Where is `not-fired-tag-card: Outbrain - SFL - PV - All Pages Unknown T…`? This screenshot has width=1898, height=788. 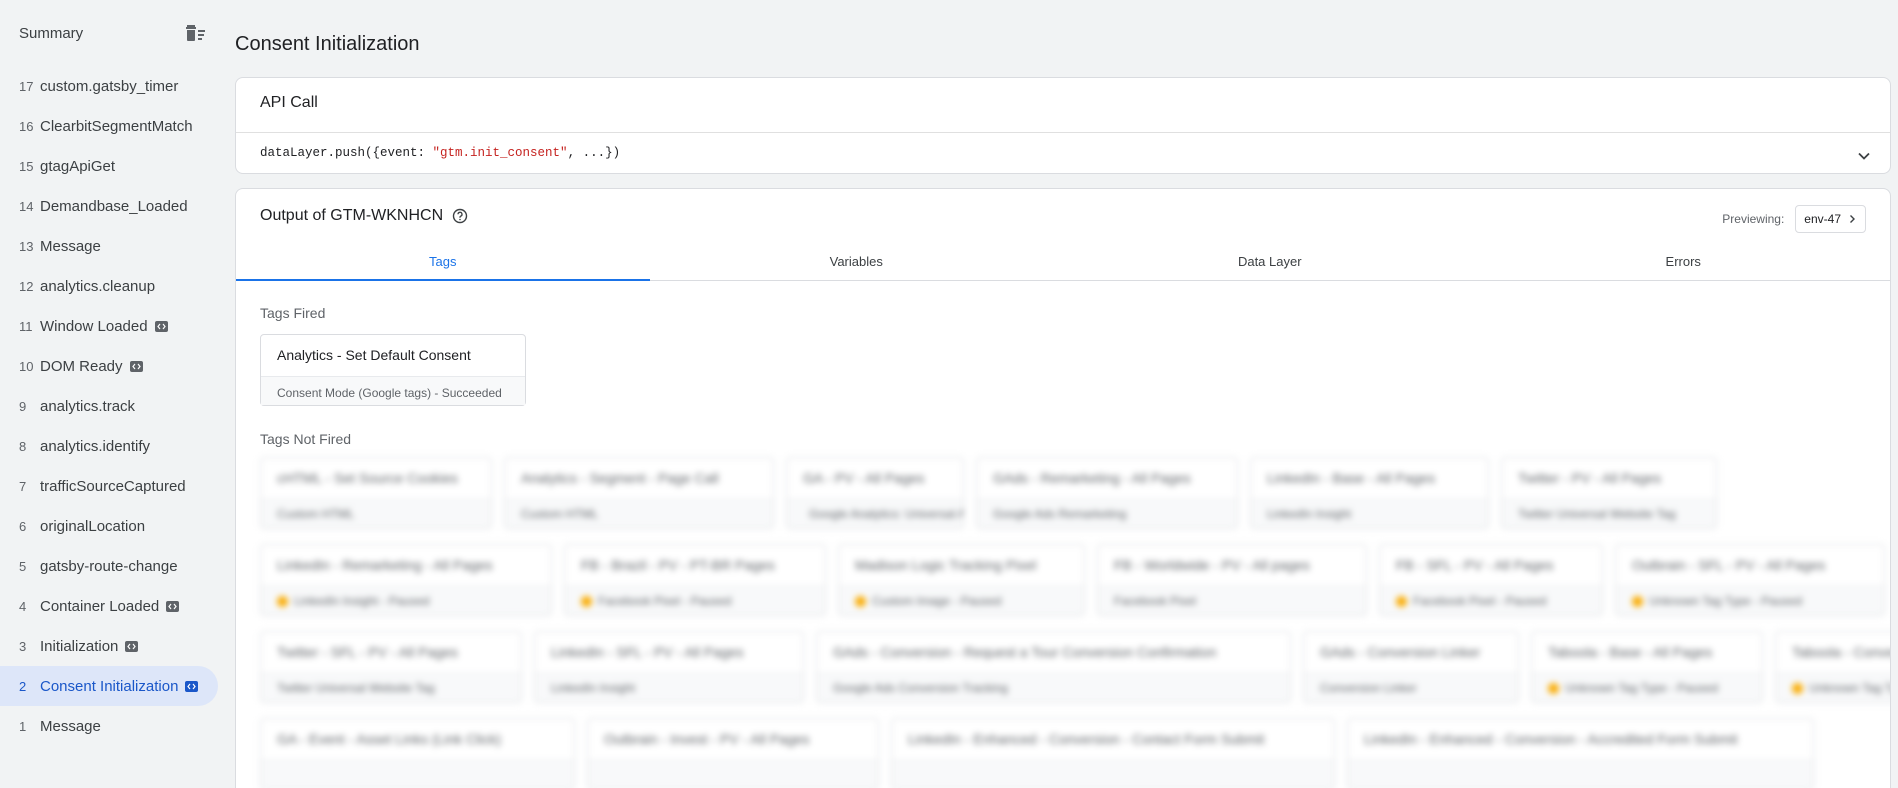 not-fired-tag-card: Outbrain - SFL - PV - All Pages Unknown T… is located at coordinates (1750, 580).